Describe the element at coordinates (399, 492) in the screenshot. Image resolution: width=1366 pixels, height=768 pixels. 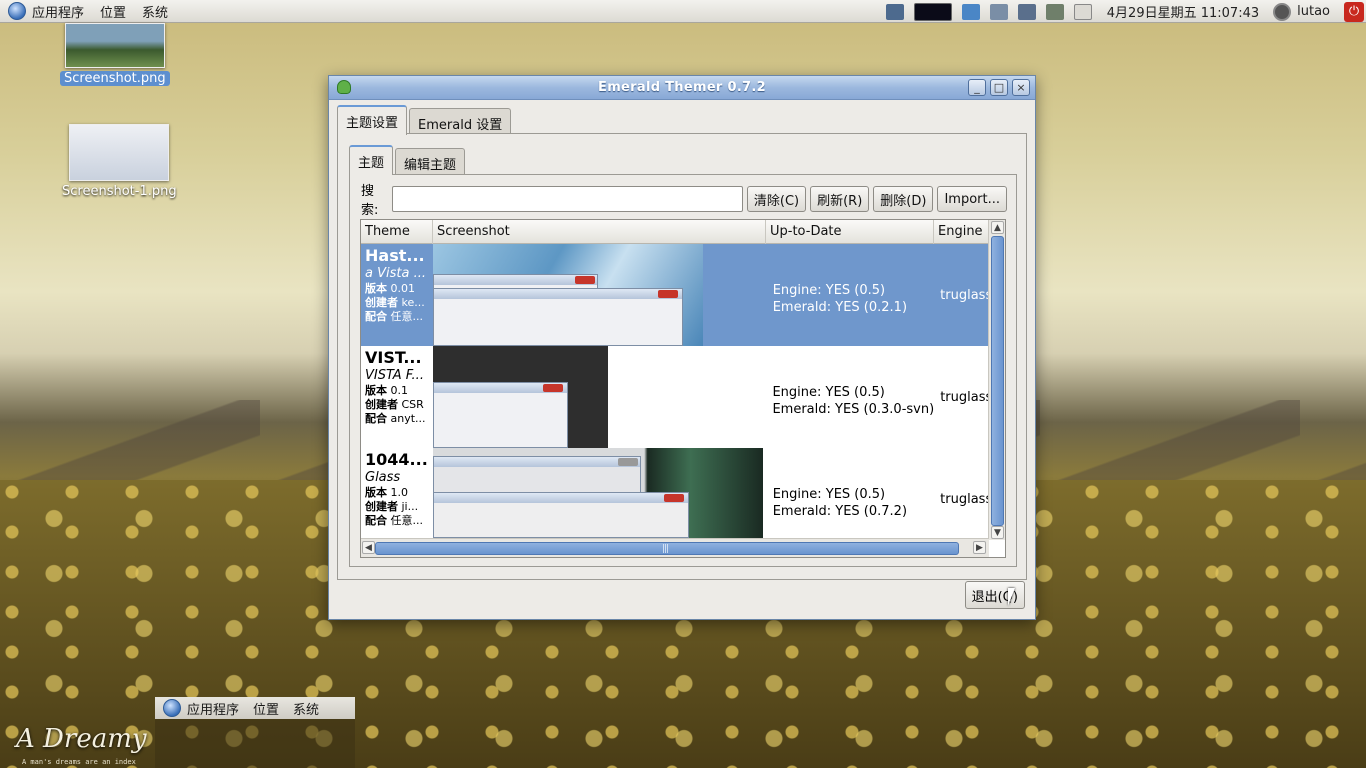
I see `version-value: 1.0` at that location.